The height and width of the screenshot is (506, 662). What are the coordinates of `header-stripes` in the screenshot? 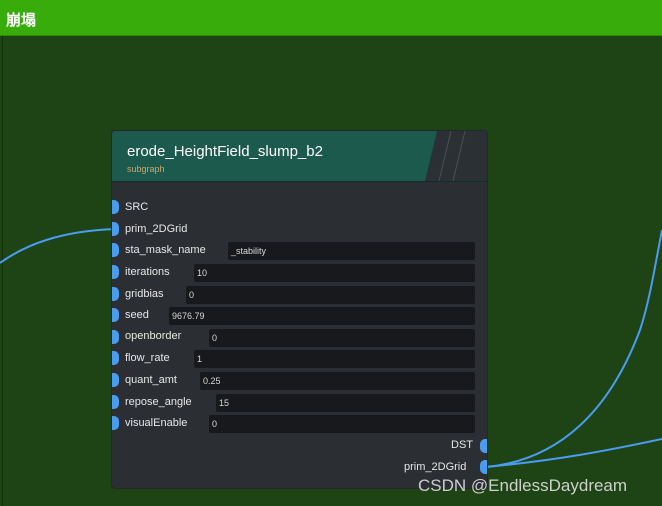 It's located at (456, 156).